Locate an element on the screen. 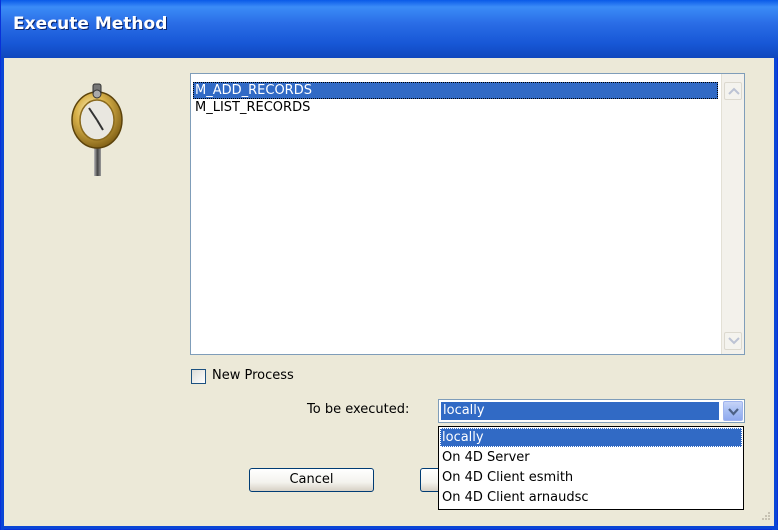 The width and height of the screenshot is (778, 530). execution-selected-value: locally is located at coordinates (580, 411).